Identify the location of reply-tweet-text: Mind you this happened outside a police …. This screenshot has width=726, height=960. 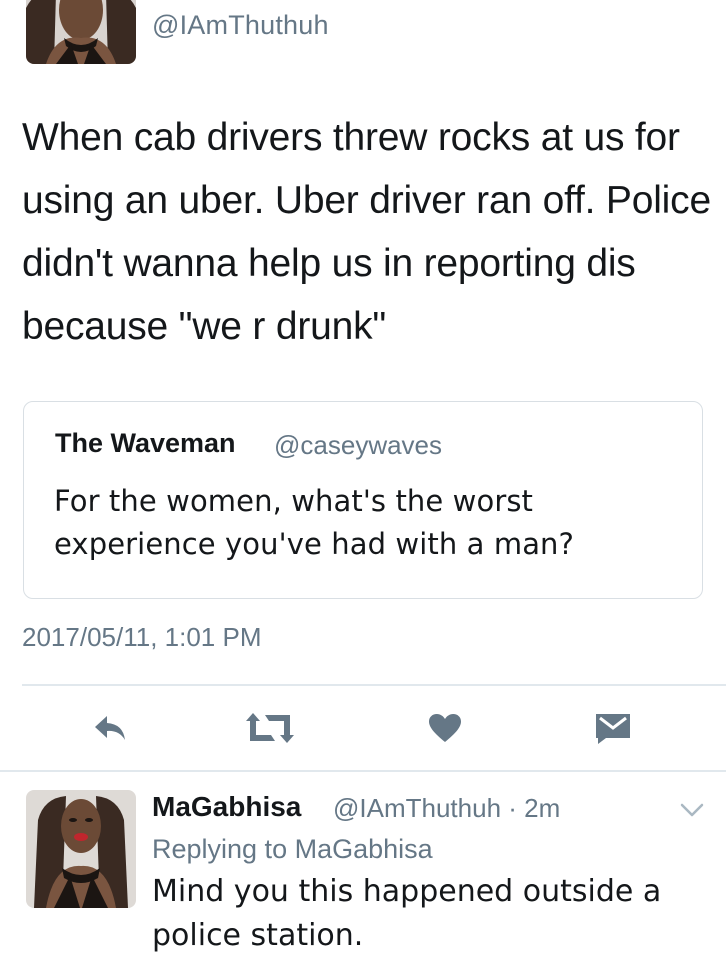
(407, 913).